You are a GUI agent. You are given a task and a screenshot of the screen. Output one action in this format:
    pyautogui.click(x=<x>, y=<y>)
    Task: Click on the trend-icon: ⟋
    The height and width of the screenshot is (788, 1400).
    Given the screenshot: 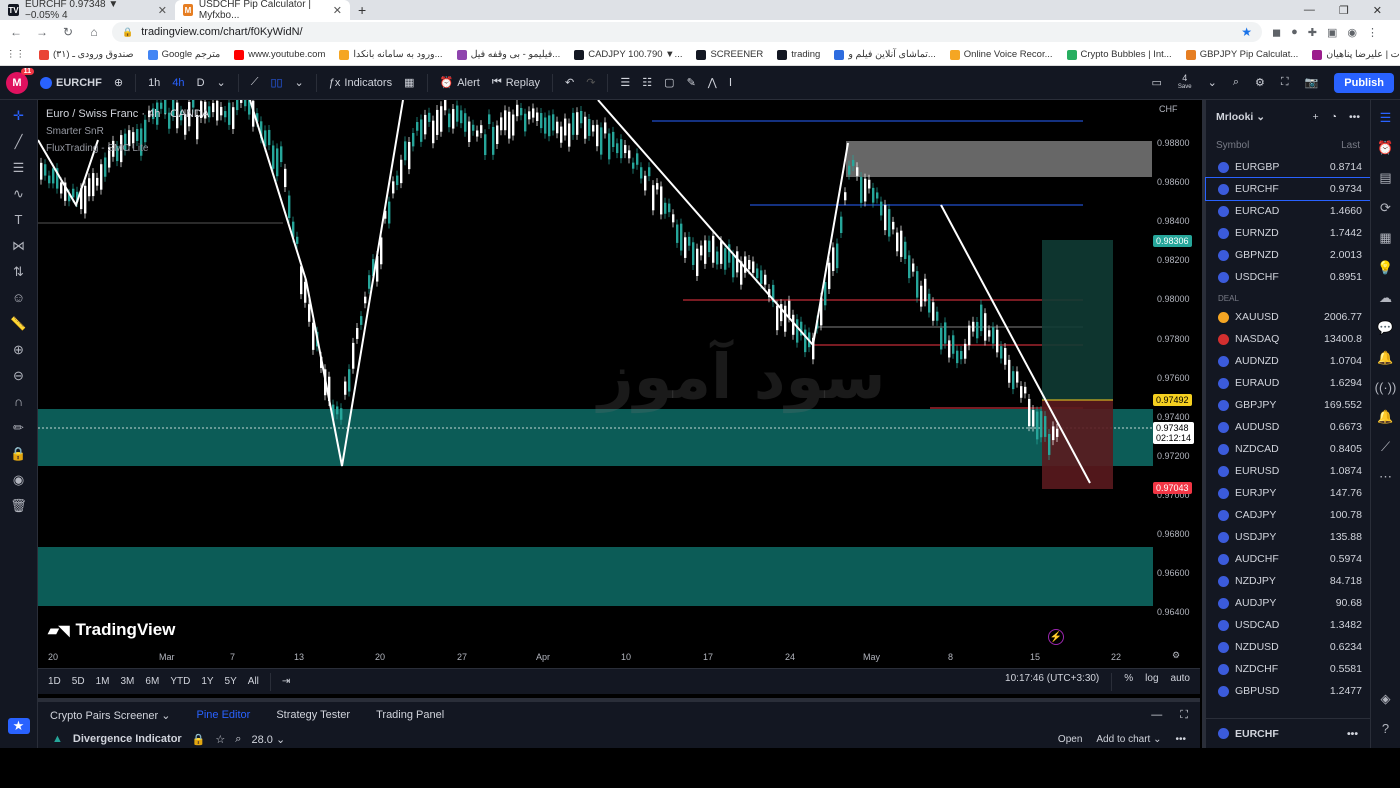 What is the action you would take?
    pyautogui.click(x=1385, y=447)
    